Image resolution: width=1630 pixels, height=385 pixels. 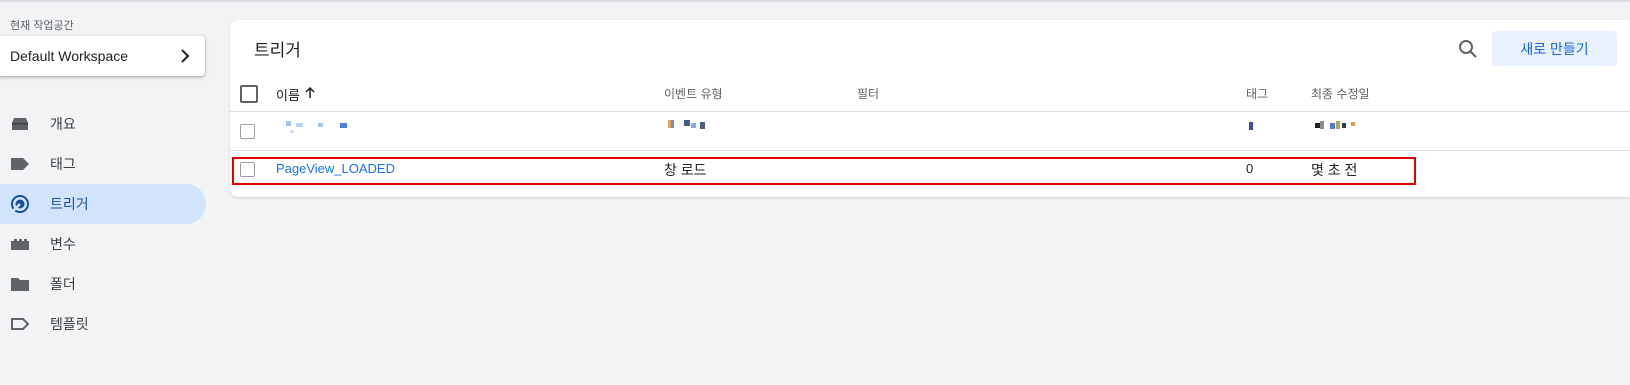 I want to click on sidebar-item-overview: 개요, so click(x=103, y=124).